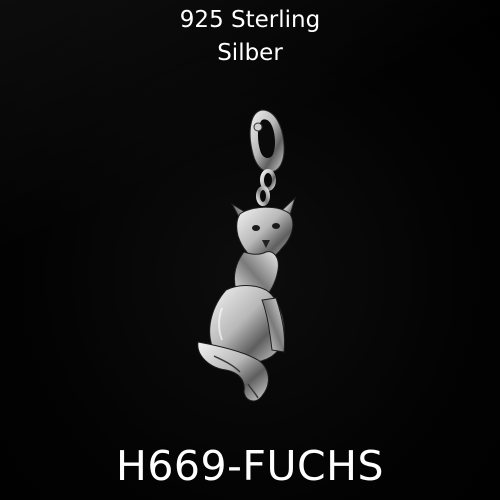 This screenshot has width=500, height=500. I want to click on fox-figure, so click(246, 299).